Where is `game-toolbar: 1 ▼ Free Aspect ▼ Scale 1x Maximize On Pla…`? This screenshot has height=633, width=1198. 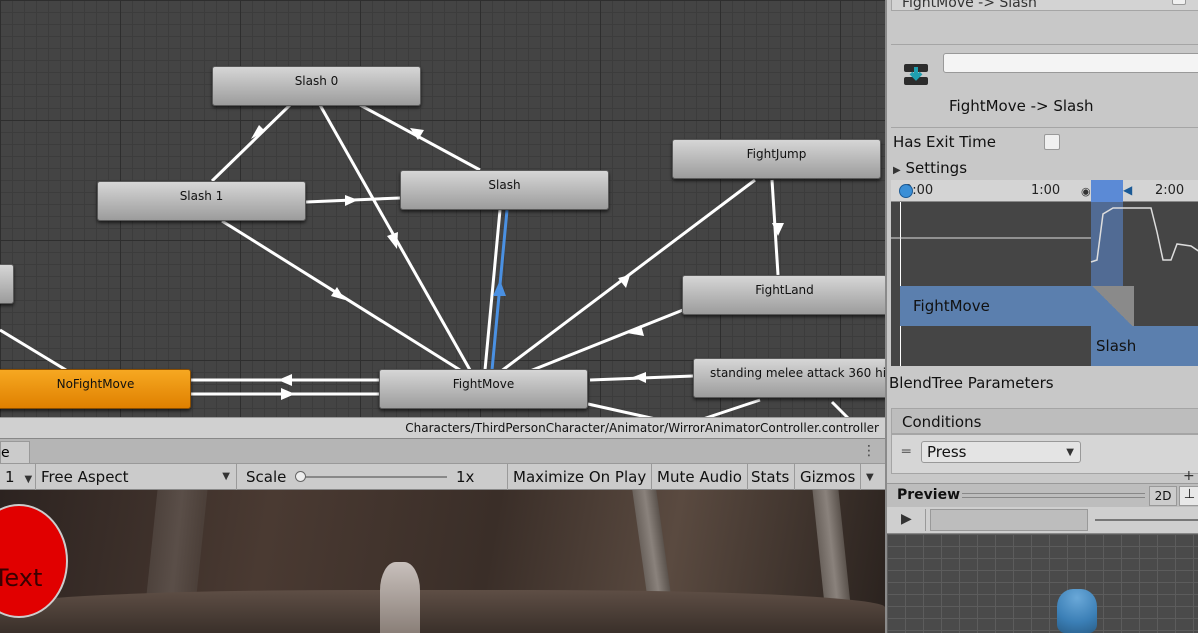 game-toolbar: 1 ▼ Free Aspect ▼ Scale 1x Maximize On Pla… is located at coordinates (442, 476).